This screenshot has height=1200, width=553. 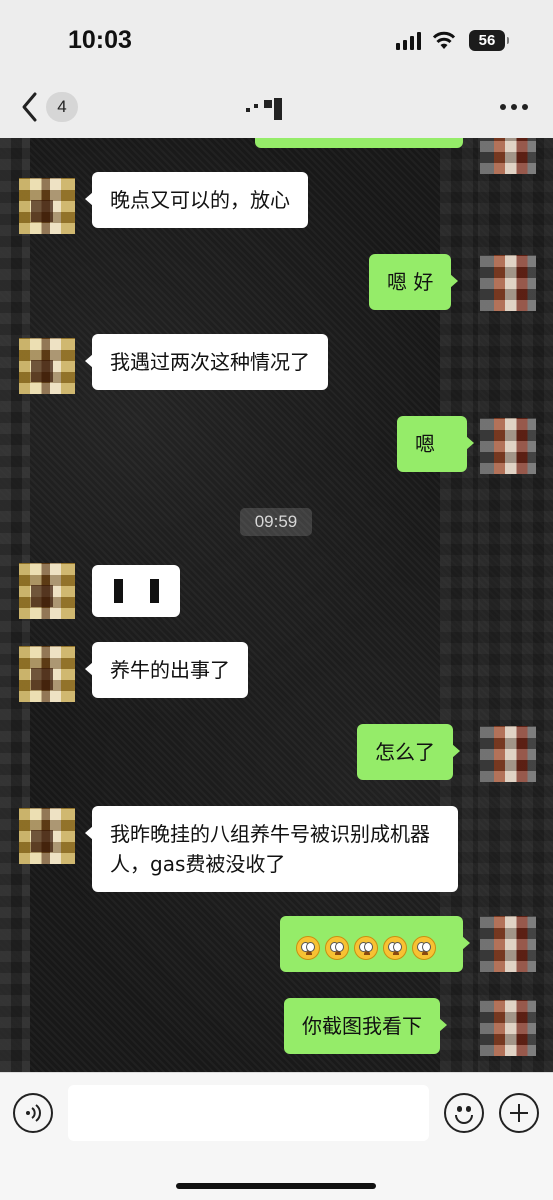 I want to click on more-dots-icon, so click(x=514, y=108).